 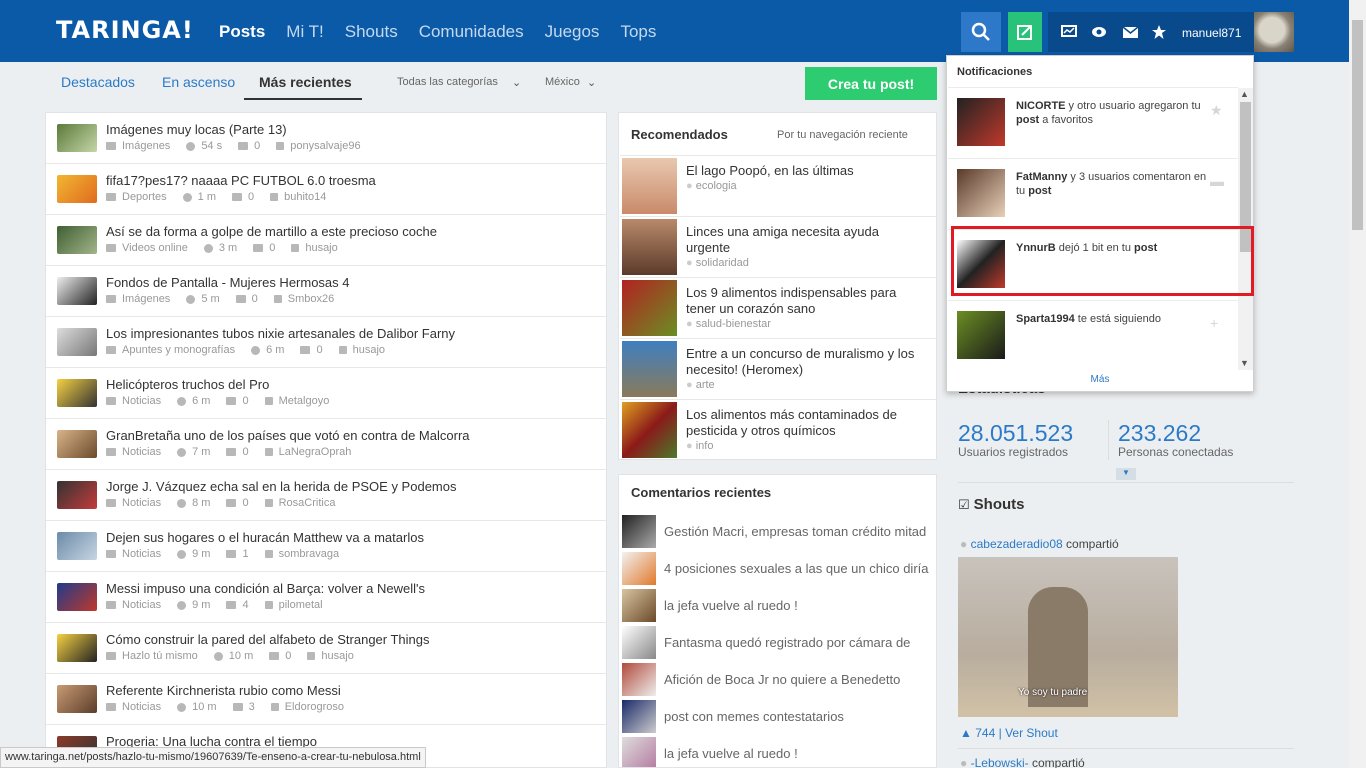 I want to click on monitor-icon, so click(x=1069, y=32).